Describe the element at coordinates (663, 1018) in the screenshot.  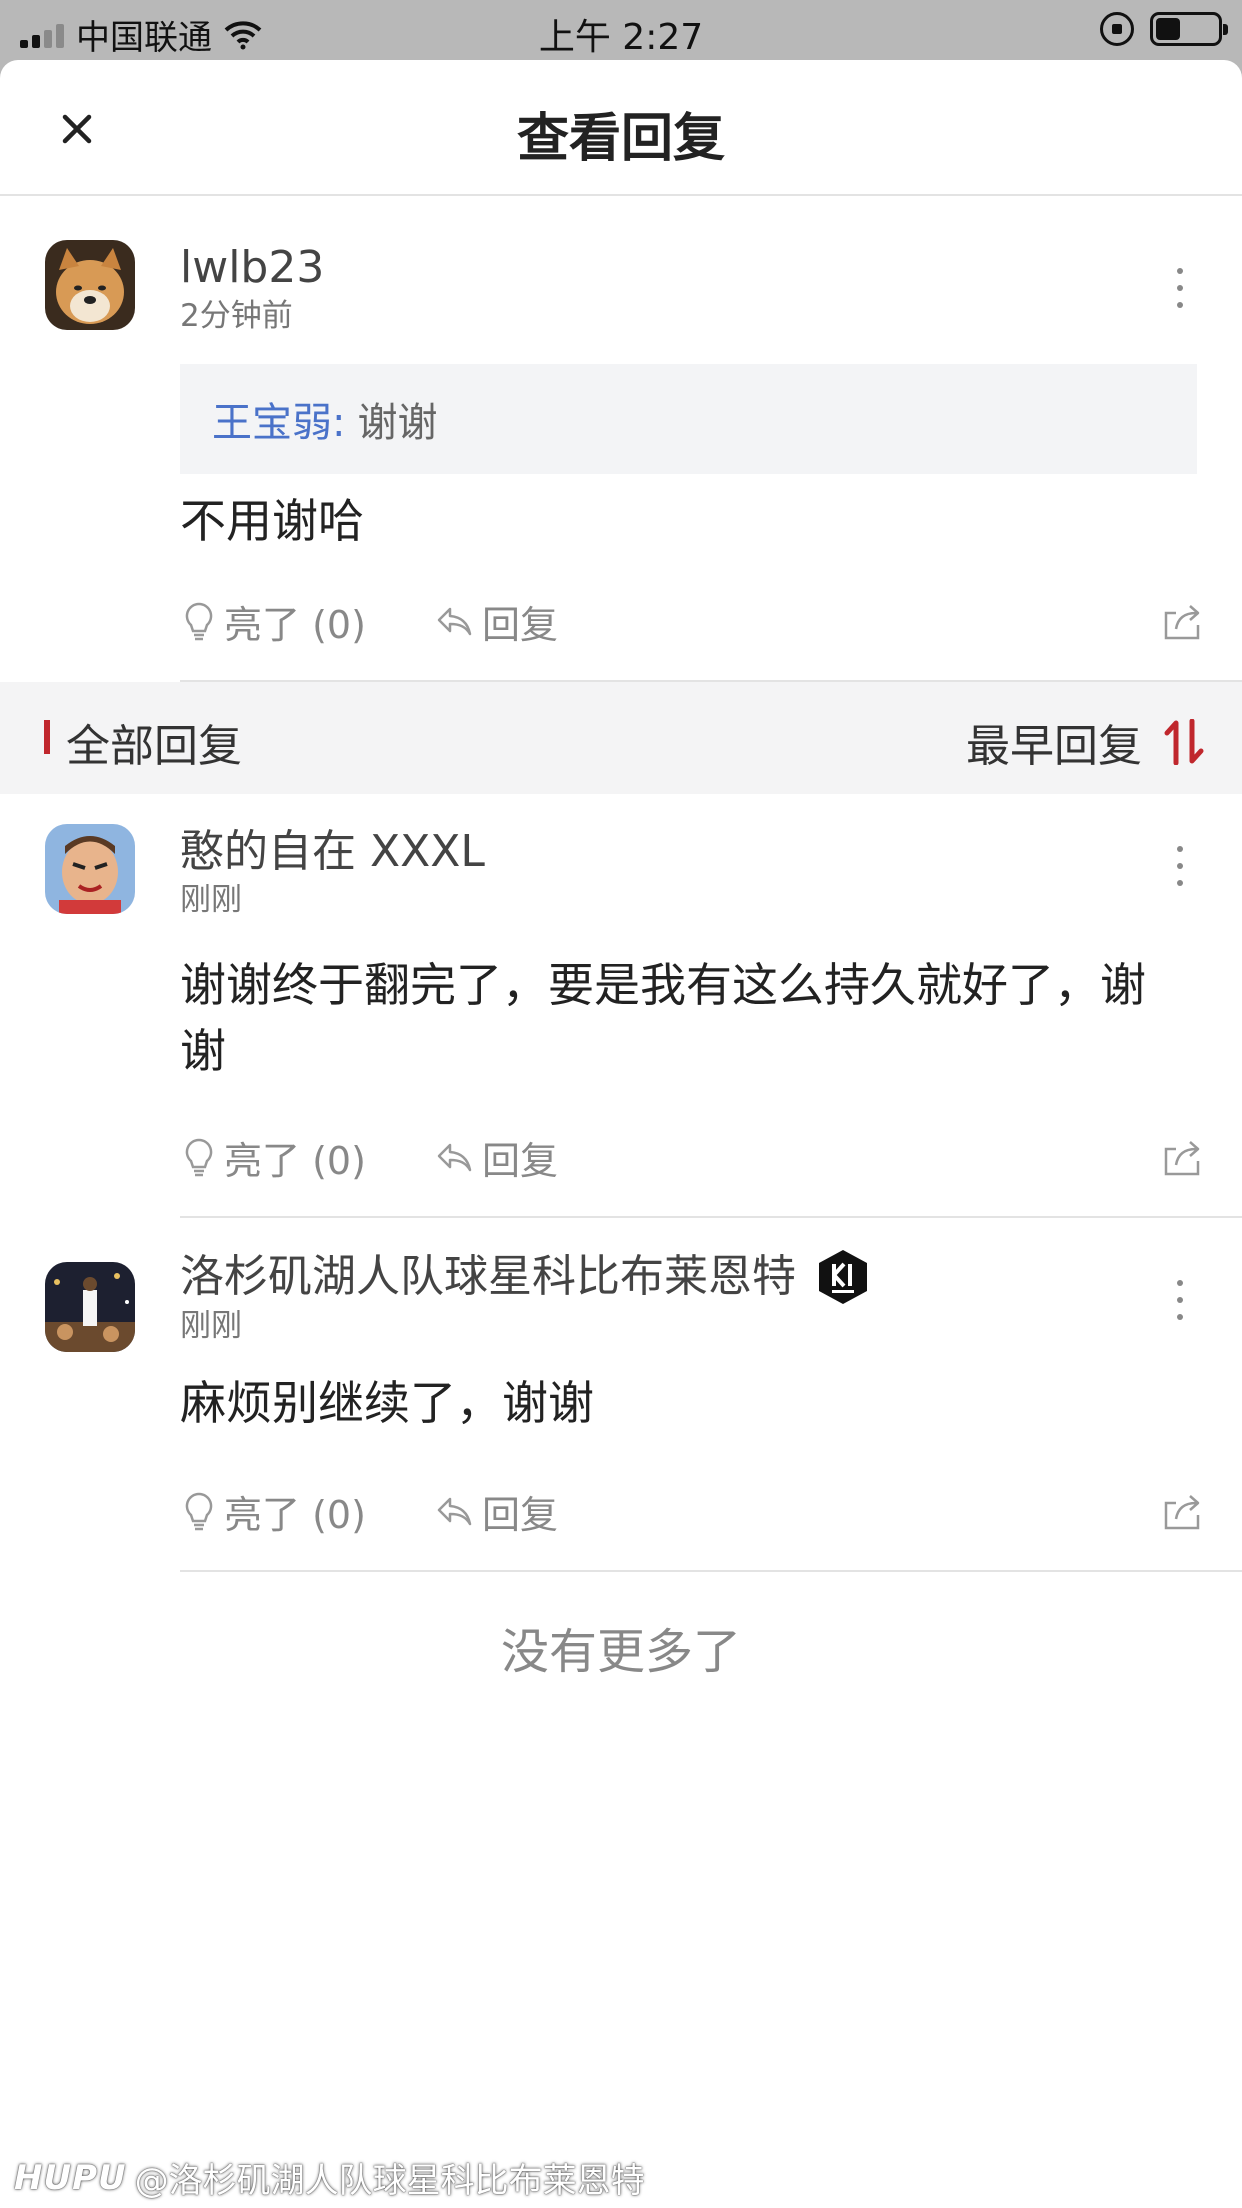
I see `comment-text: 谢谢终于翻完了，要是我有这么持久就好了，谢谢` at that location.